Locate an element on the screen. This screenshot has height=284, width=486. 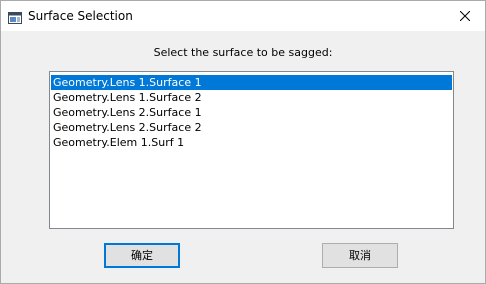
window-title: Surface Selection is located at coordinates (80, 16).